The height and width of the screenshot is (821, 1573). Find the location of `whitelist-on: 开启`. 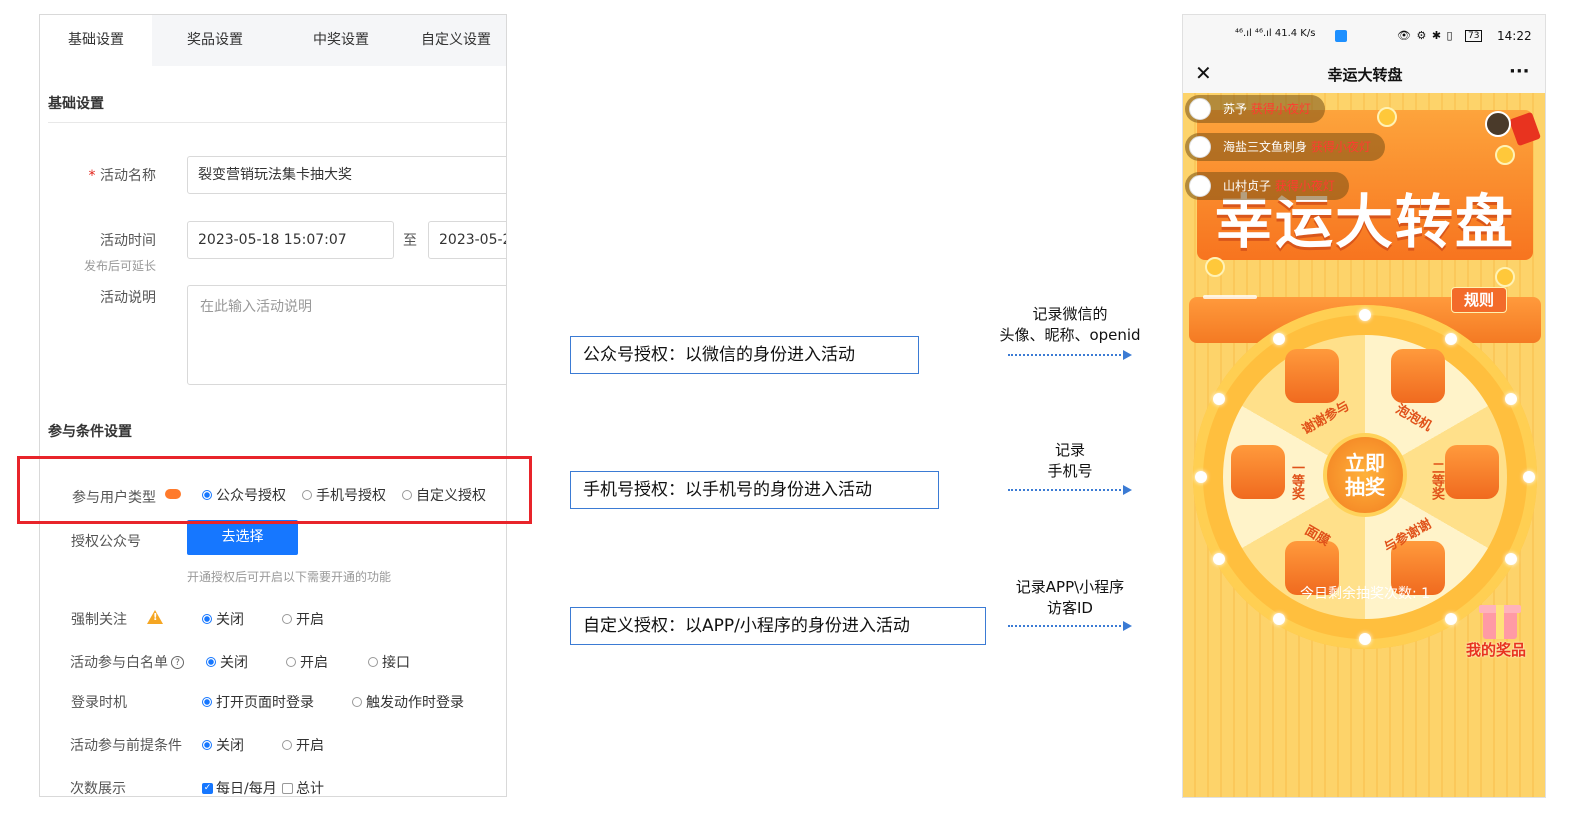

whitelist-on: 开启 is located at coordinates (307, 662).